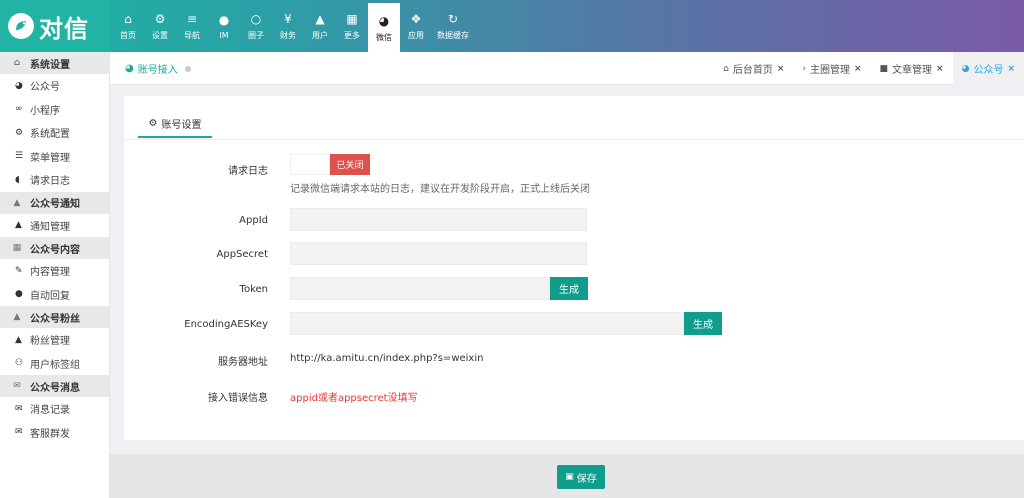  Describe the element at coordinates (753, 68) in the screenshot. I see `page-tab-0: ⌂ 后台首页 ×` at that location.